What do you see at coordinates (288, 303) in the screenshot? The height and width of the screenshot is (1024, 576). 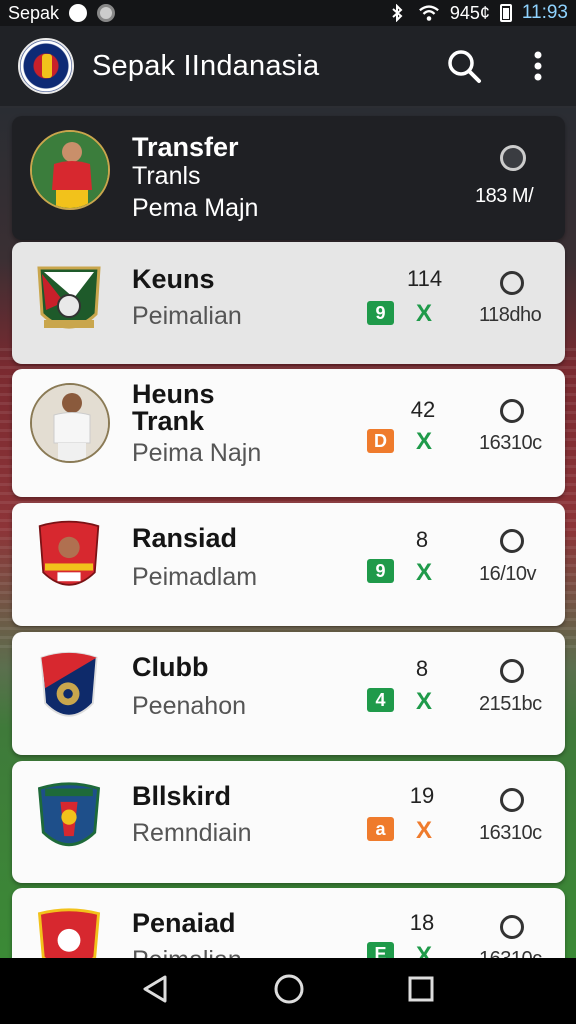 I see `list-item: Keuns Peimalian 114 9 X 118dho` at bounding box center [288, 303].